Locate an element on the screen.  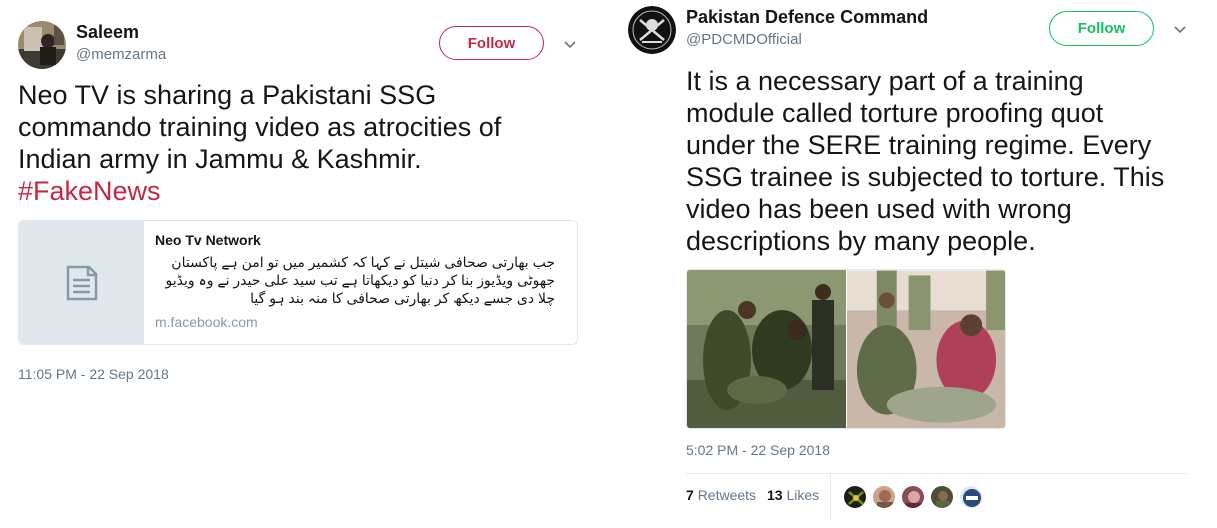
training-photo-left is located at coordinates (766, 349).